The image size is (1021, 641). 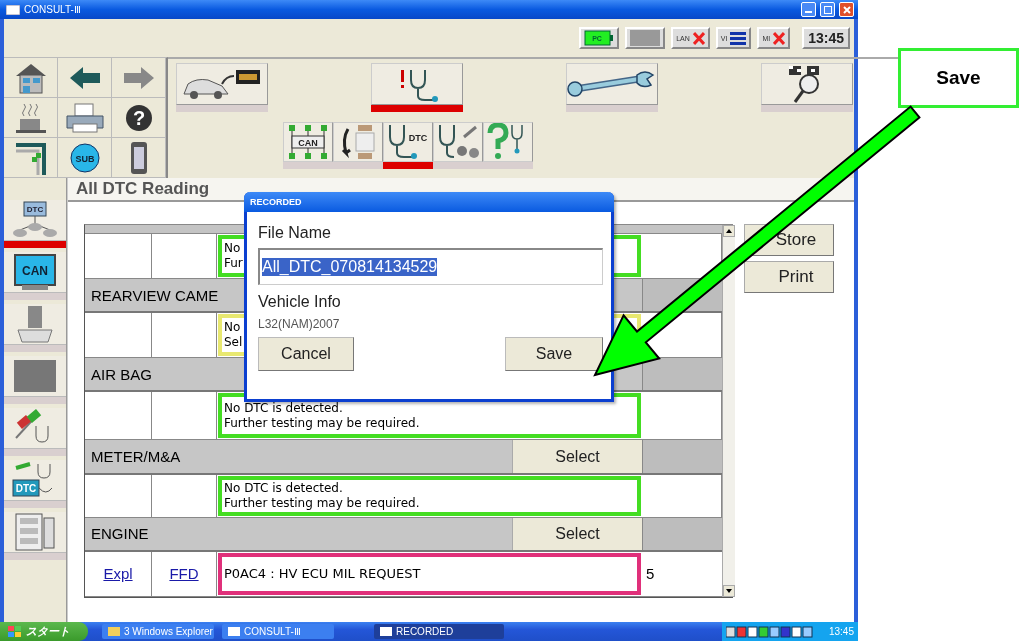 What do you see at coordinates (645, 38) in the screenshot?
I see `empty-slot-icon` at bounding box center [645, 38].